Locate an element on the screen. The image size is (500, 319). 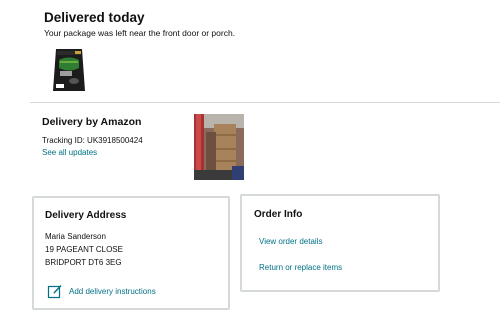
delivery-proof-photo is located at coordinates (219, 147).